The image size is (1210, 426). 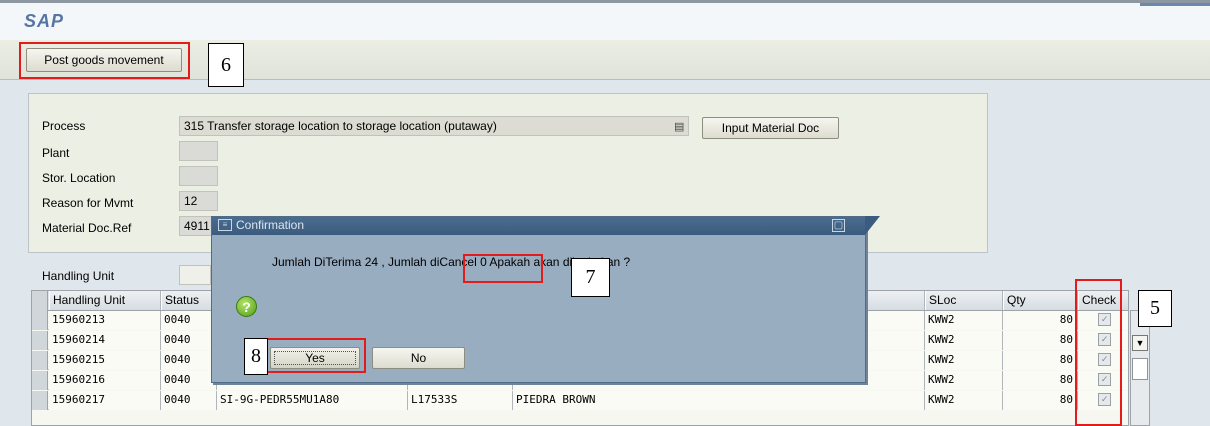 I want to click on scroll-thumb, so click(x=1140, y=369).